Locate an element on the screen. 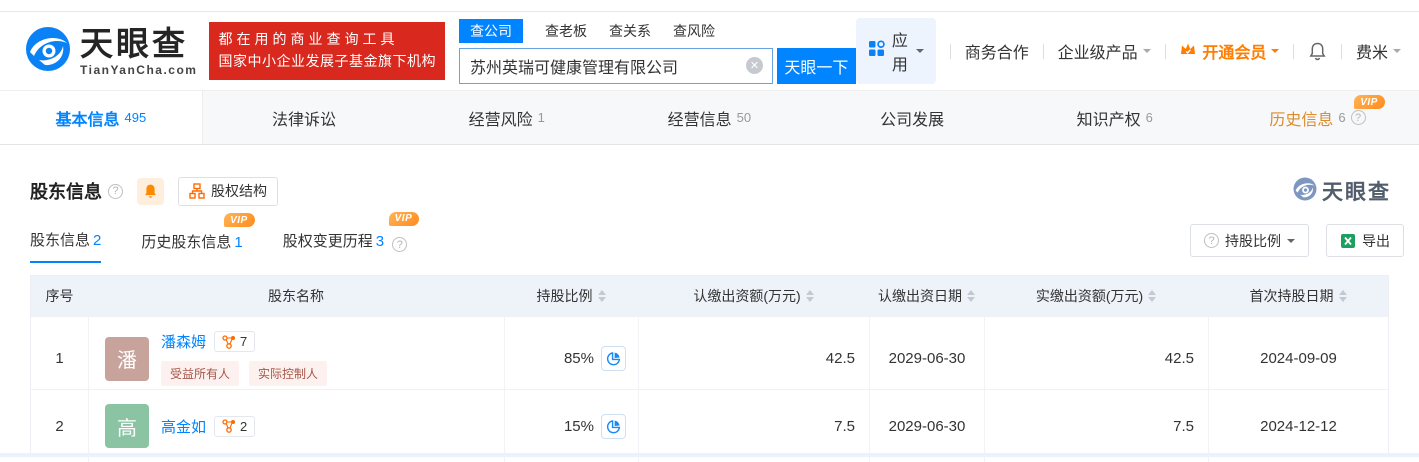  header-cell-subscribed-date: 认缴出资日期 is located at coordinates (926, 296).